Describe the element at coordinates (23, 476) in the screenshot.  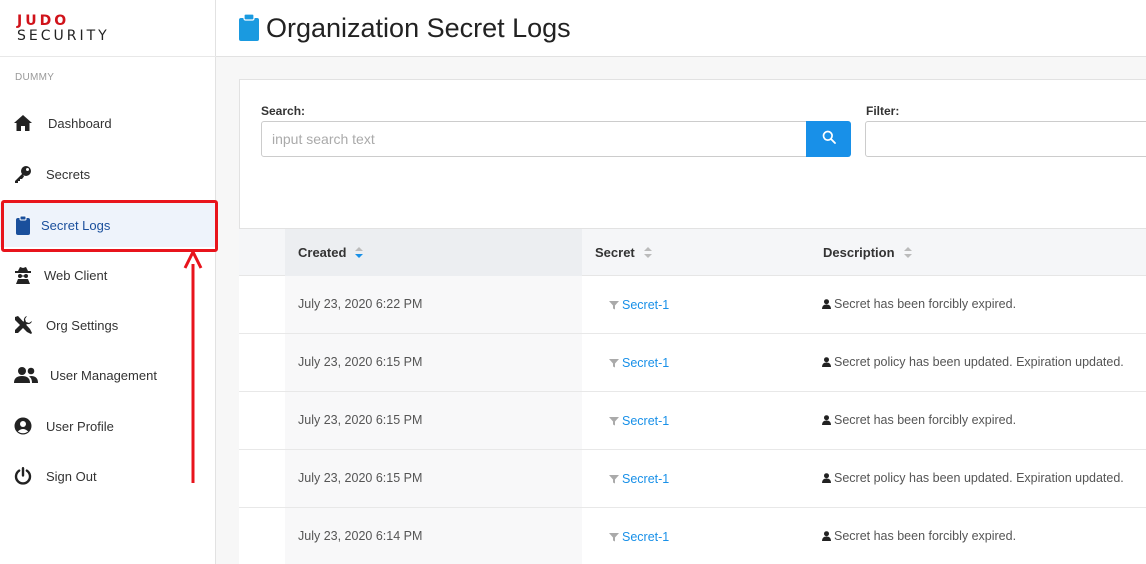
I see `power-icon` at that location.